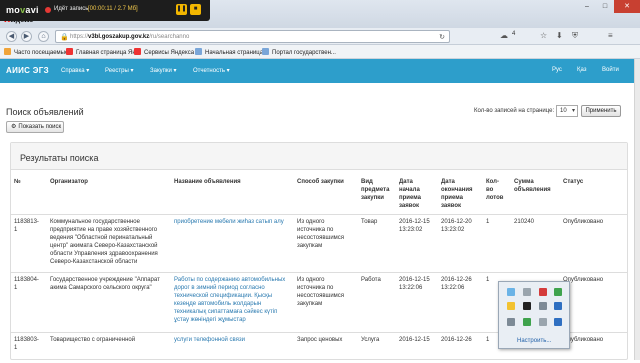  Describe the element at coordinates (593, 192) in the screenshot. I see `col-status: Статус` at that location.